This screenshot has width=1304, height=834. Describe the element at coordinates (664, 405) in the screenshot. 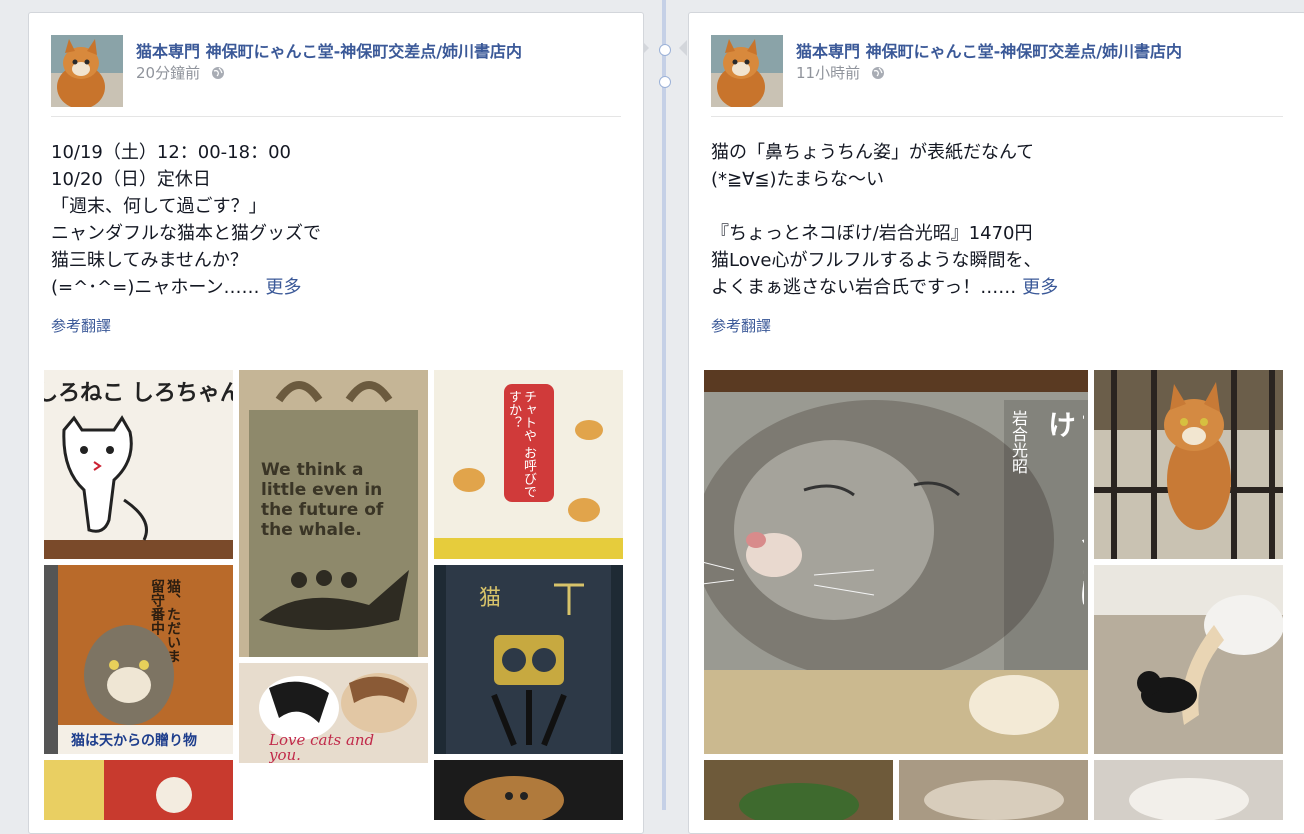

I see `timeline-spine` at that location.